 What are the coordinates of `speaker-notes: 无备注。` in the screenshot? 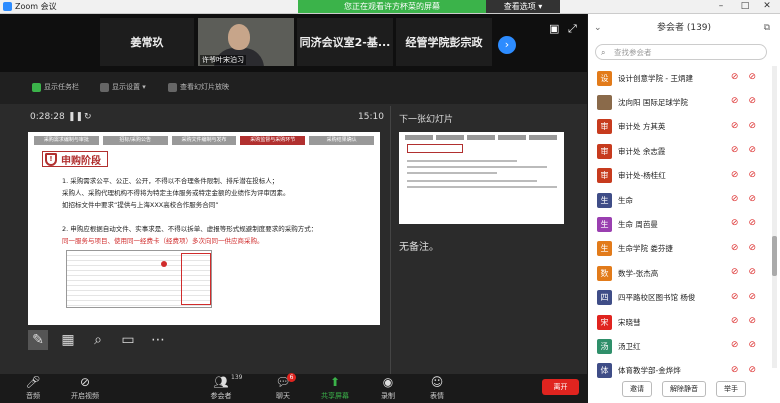 It's located at (419, 247).